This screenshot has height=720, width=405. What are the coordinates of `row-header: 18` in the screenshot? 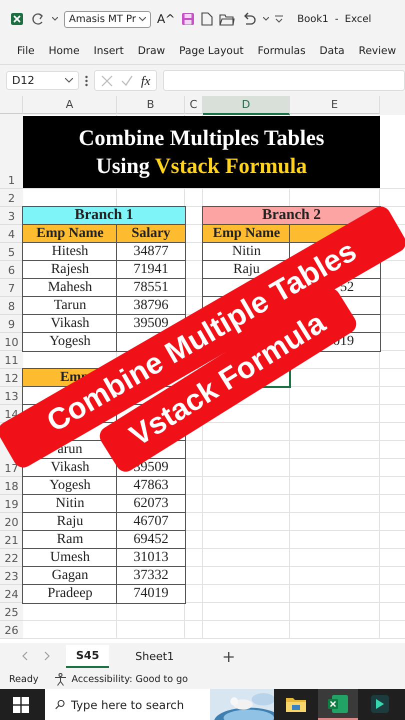 It's located at (11, 486).